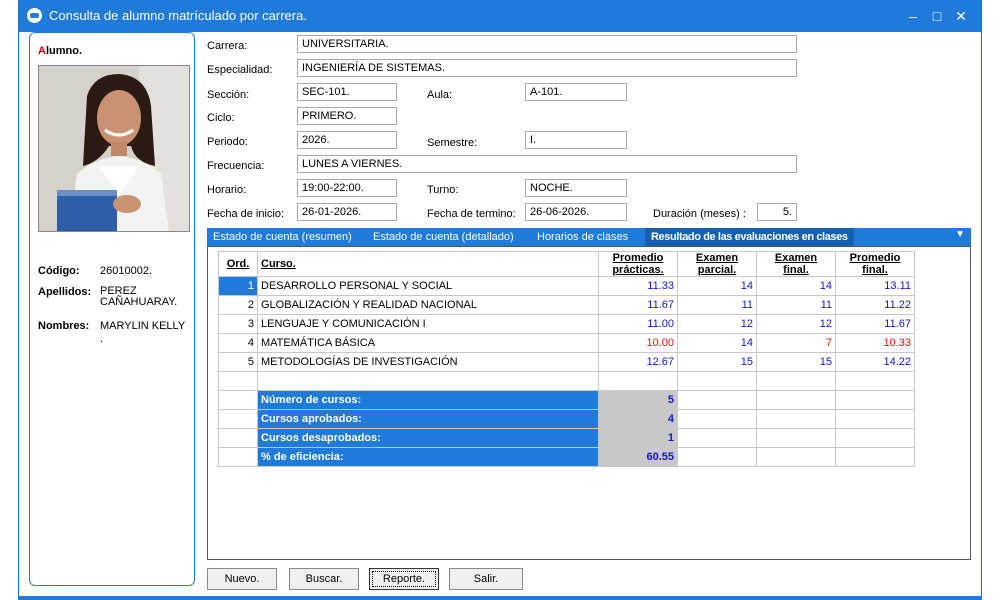  I want to click on salir-button: Salir., so click(486, 579).